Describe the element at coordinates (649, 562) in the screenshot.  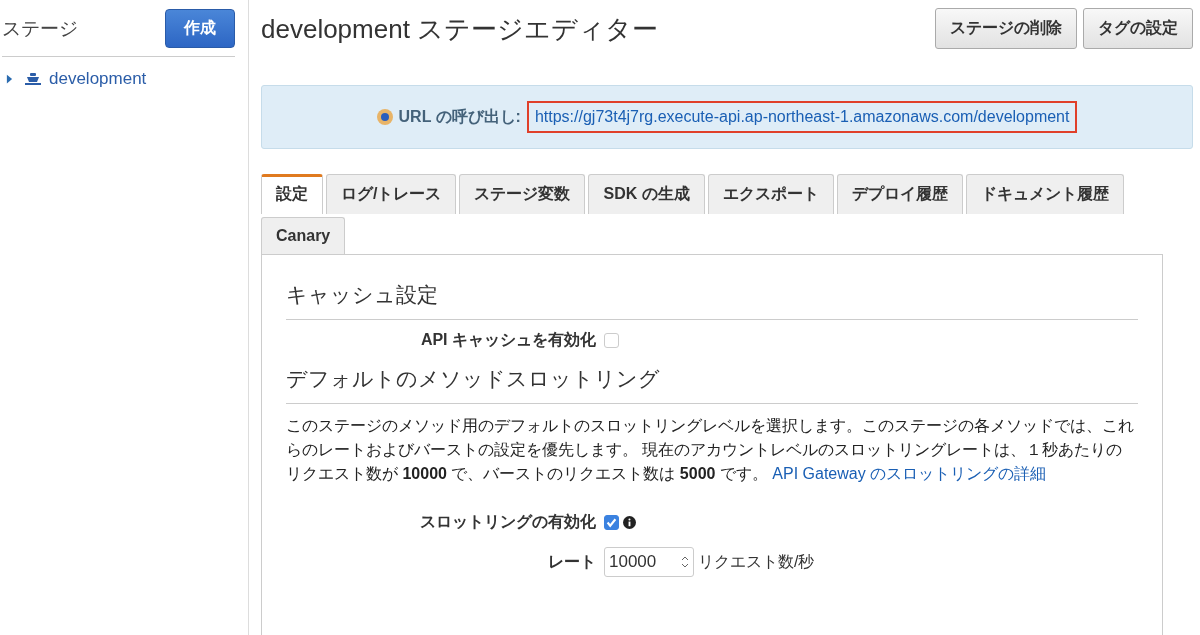
I see `rate-input: 10000` at that location.